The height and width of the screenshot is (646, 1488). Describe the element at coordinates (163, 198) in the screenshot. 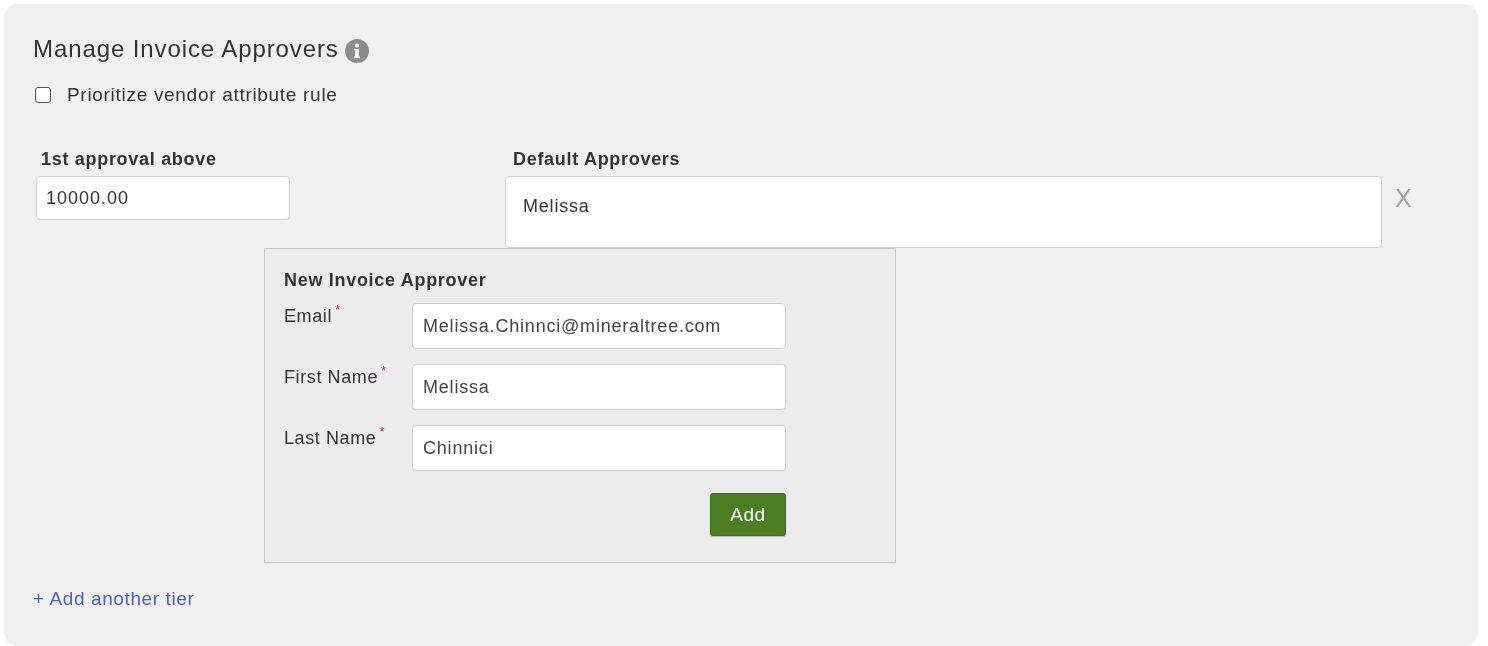

I see `amount-field: 10000.00` at that location.